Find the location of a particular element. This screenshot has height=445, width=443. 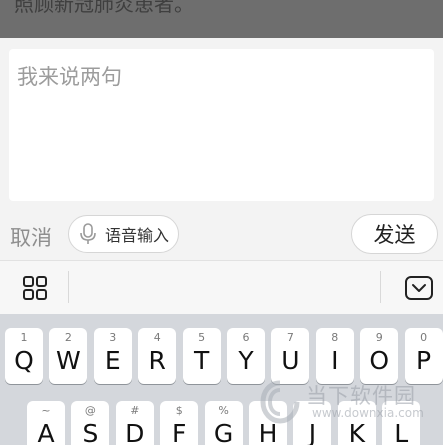

key-i: 8I is located at coordinates (334, 356).